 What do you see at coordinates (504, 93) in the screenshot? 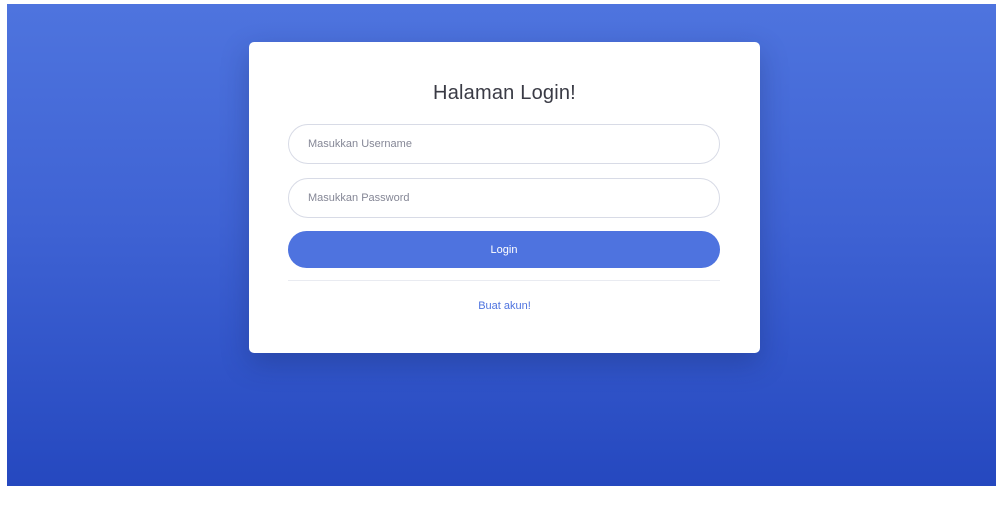
I see `page-title: Halaman Login!` at bounding box center [504, 93].